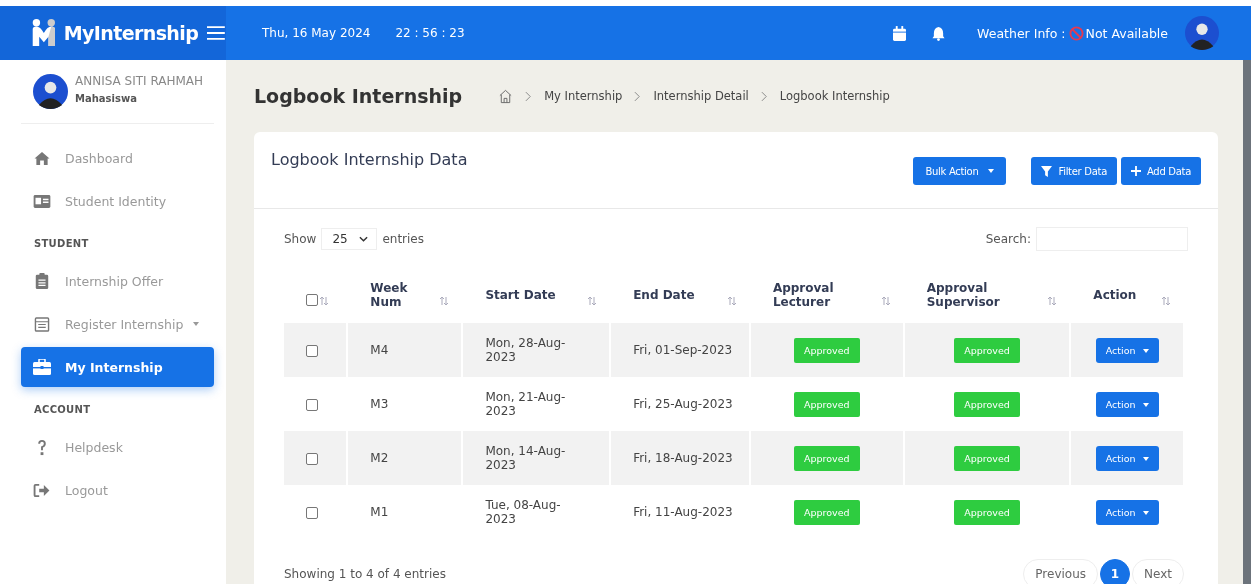  Describe the element at coordinates (106, 98) in the screenshot. I see `user-role: Mahasiswa` at that location.